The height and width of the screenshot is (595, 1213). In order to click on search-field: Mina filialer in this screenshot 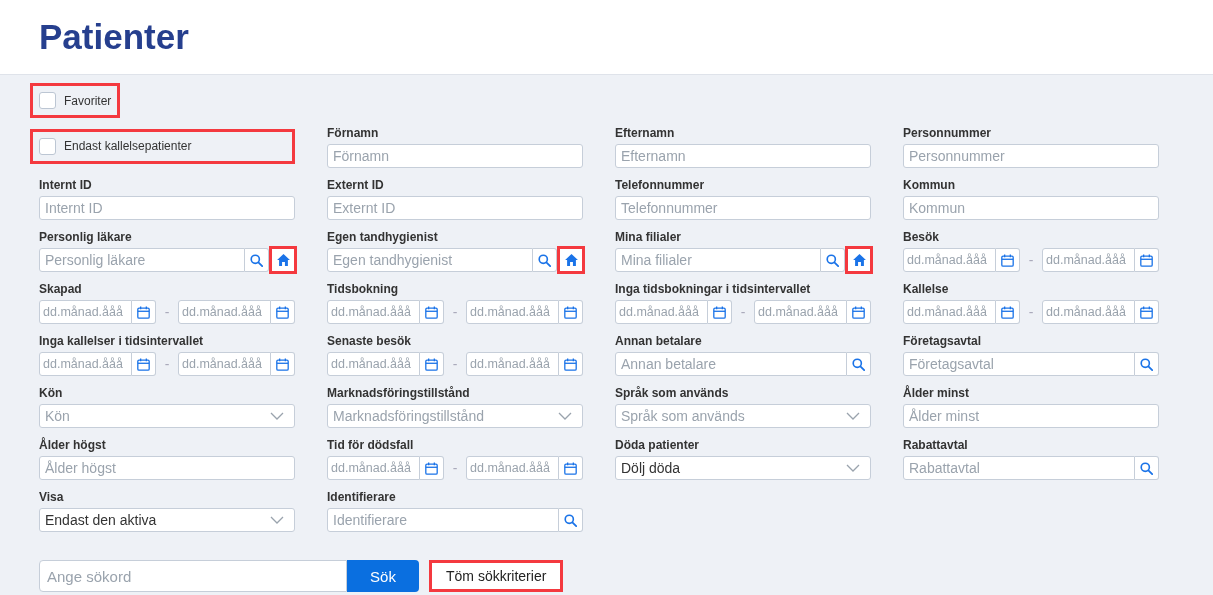, I will do `click(718, 260)`.